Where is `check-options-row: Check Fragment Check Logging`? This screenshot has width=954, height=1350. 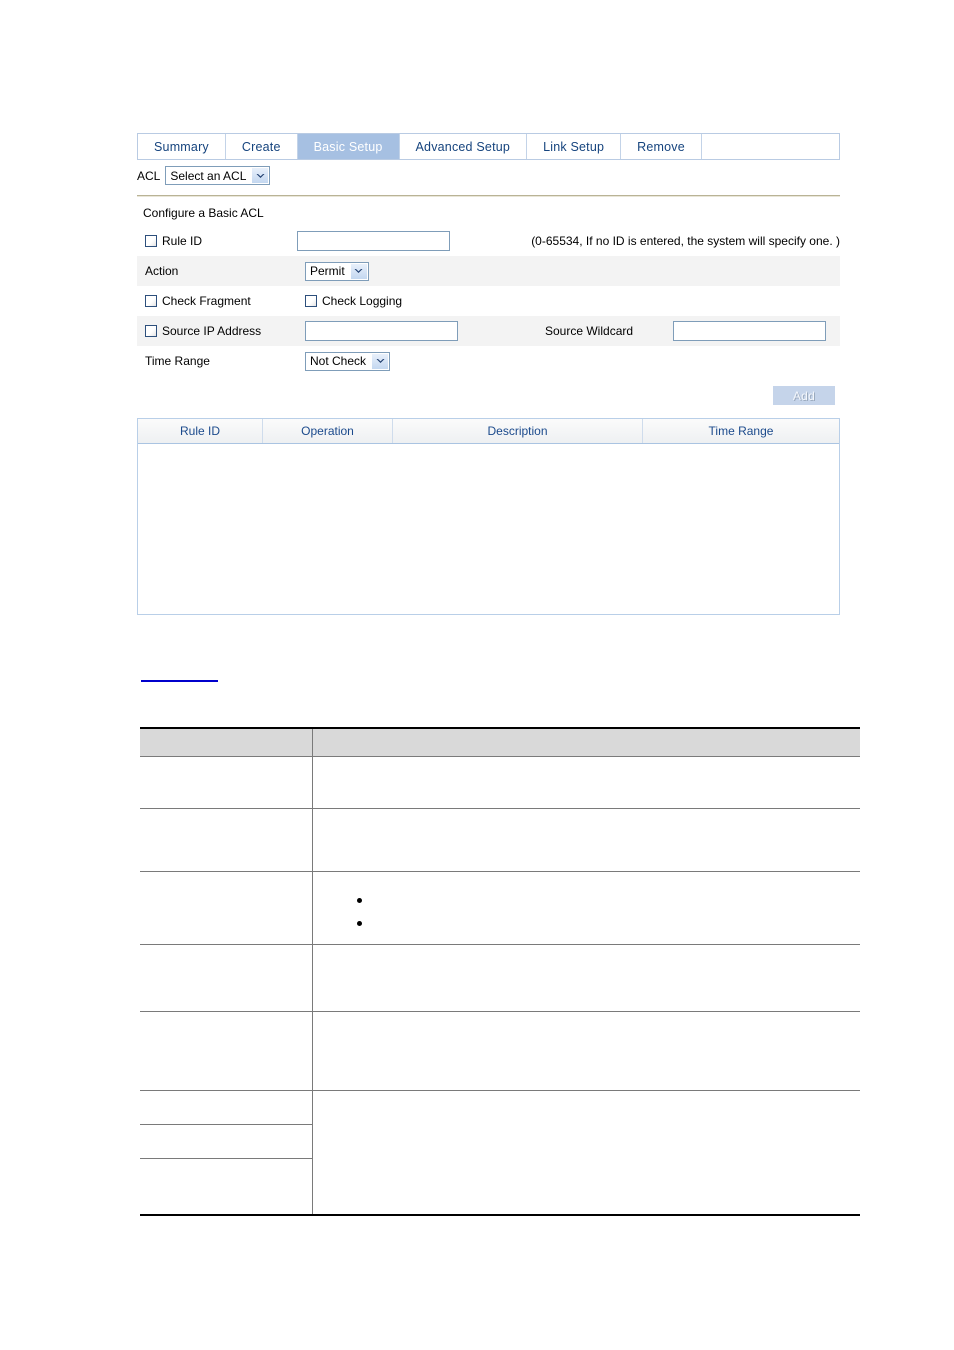
check-options-row: Check Fragment Check Logging is located at coordinates (488, 301).